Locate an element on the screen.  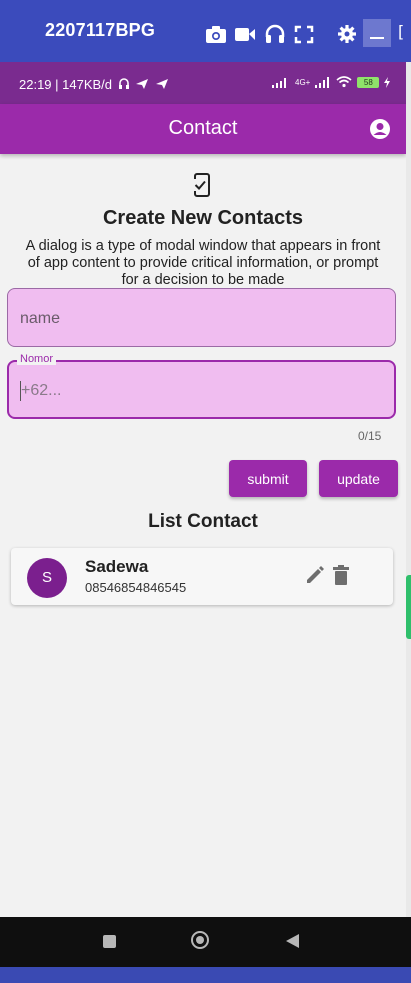
contact-number: 08546854846545 is located at coordinates (136, 587).